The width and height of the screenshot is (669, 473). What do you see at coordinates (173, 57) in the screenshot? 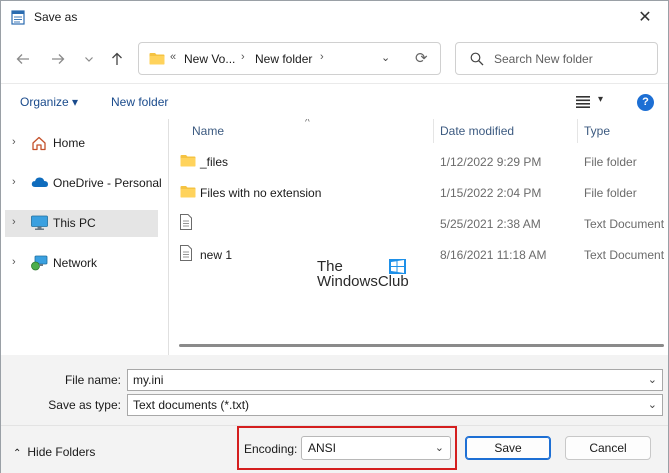
I see `breadcrumb-overflow: «` at bounding box center [173, 57].